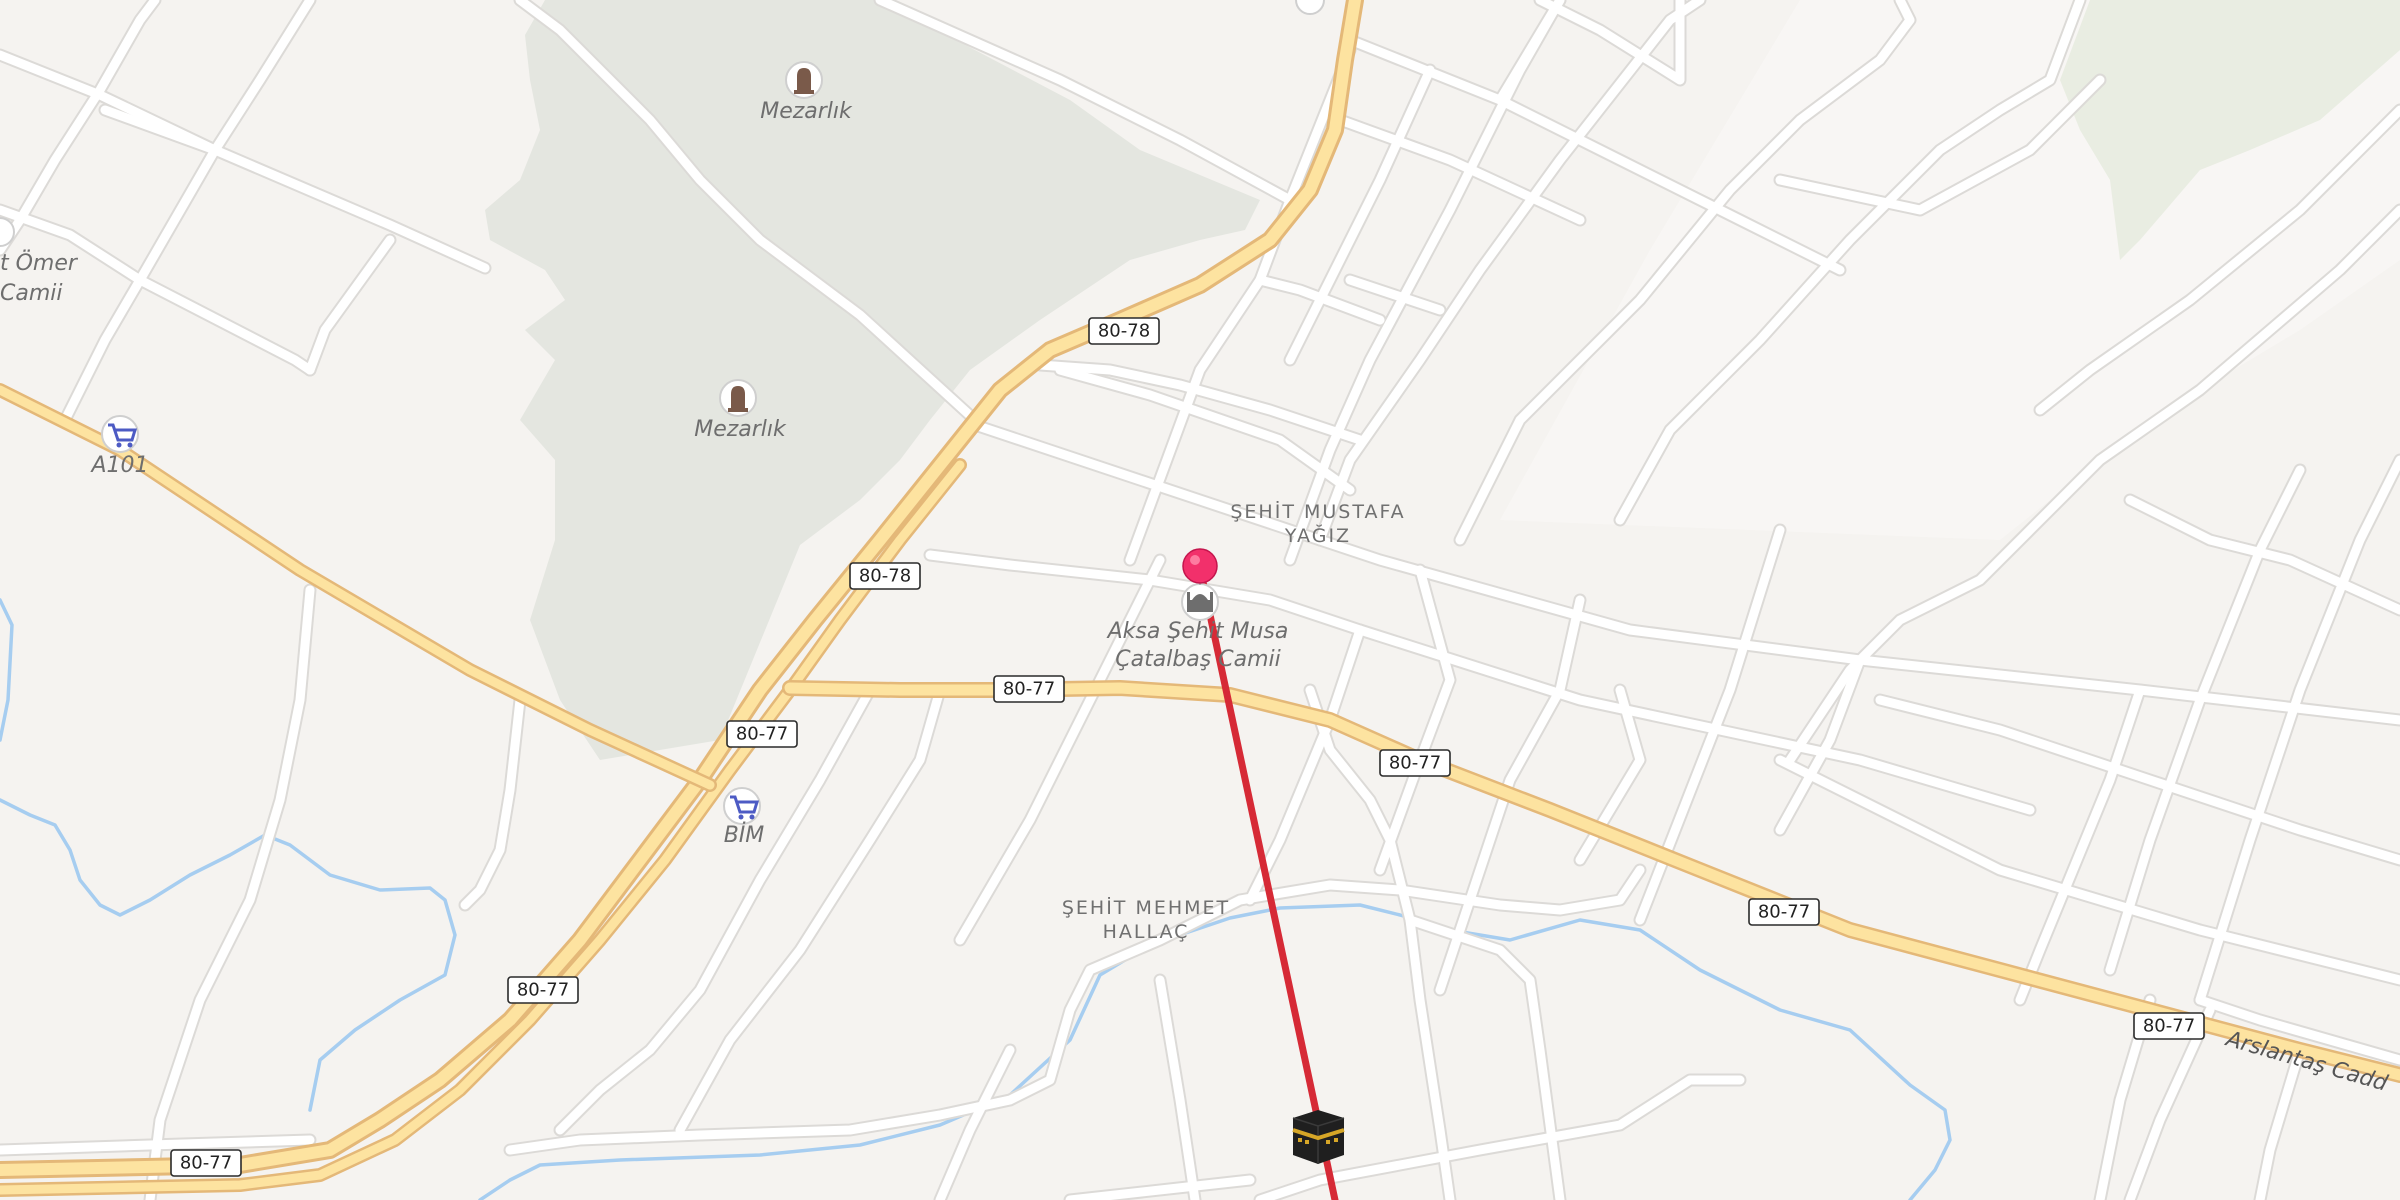  I want to click on district-label-mehmet-2: HALLAÇ, so click(1146, 932).